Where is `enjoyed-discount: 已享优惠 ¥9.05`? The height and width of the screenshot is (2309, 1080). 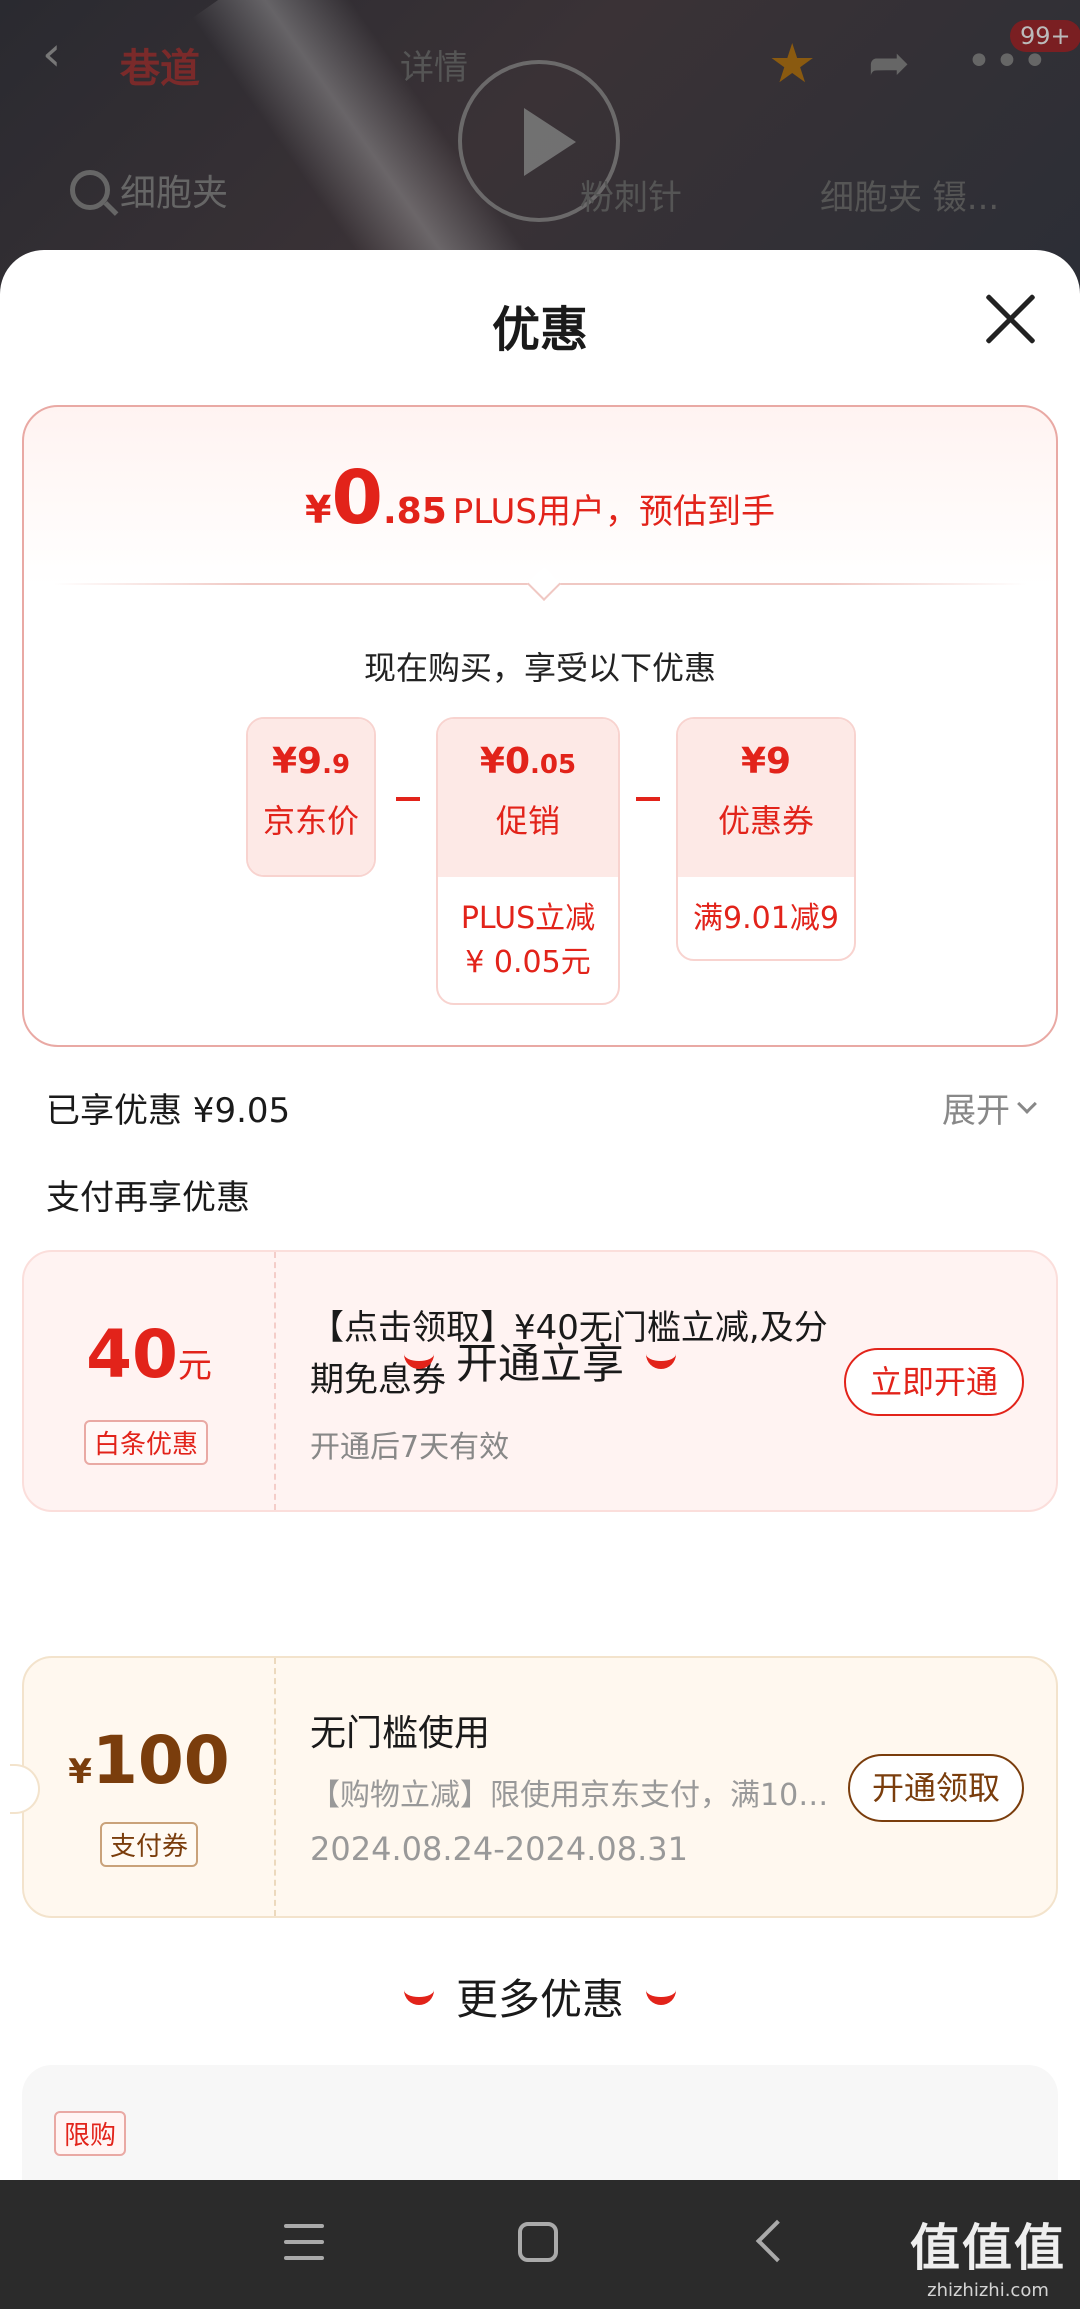 enjoyed-discount: 已享优惠 ¥9.05 is located at coordinates (168, 1111).